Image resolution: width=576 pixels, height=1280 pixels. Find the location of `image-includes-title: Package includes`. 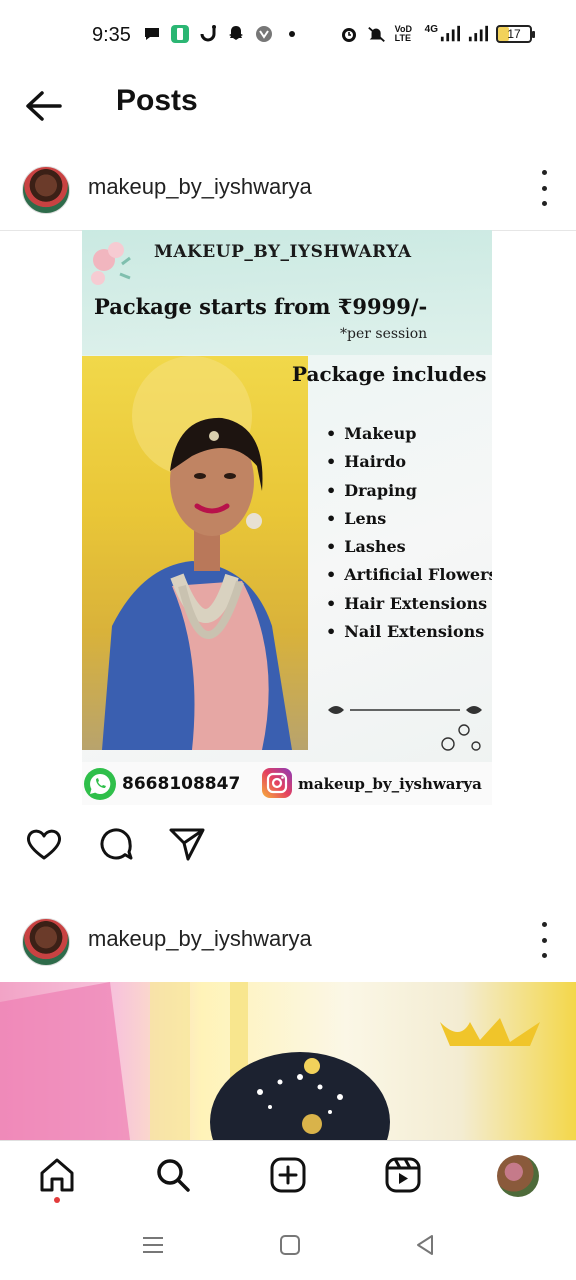

image-includes-title: Package includes is located at coordinates (389, 374).